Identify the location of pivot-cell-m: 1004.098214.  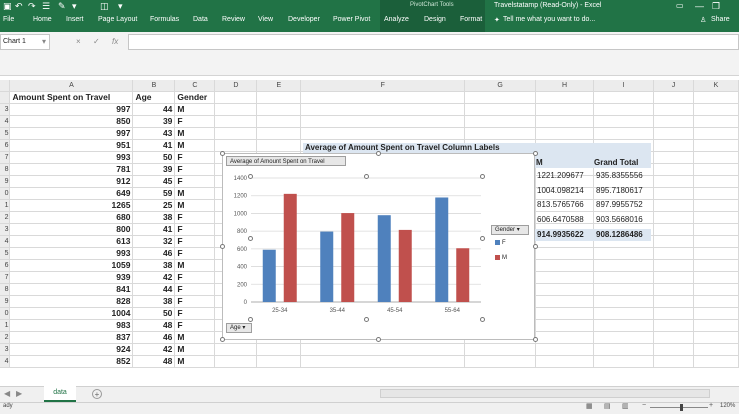
(560, 190).